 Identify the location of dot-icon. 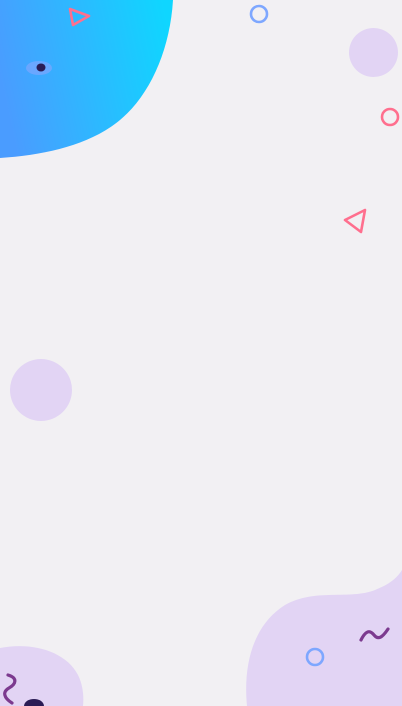
(34, 702).